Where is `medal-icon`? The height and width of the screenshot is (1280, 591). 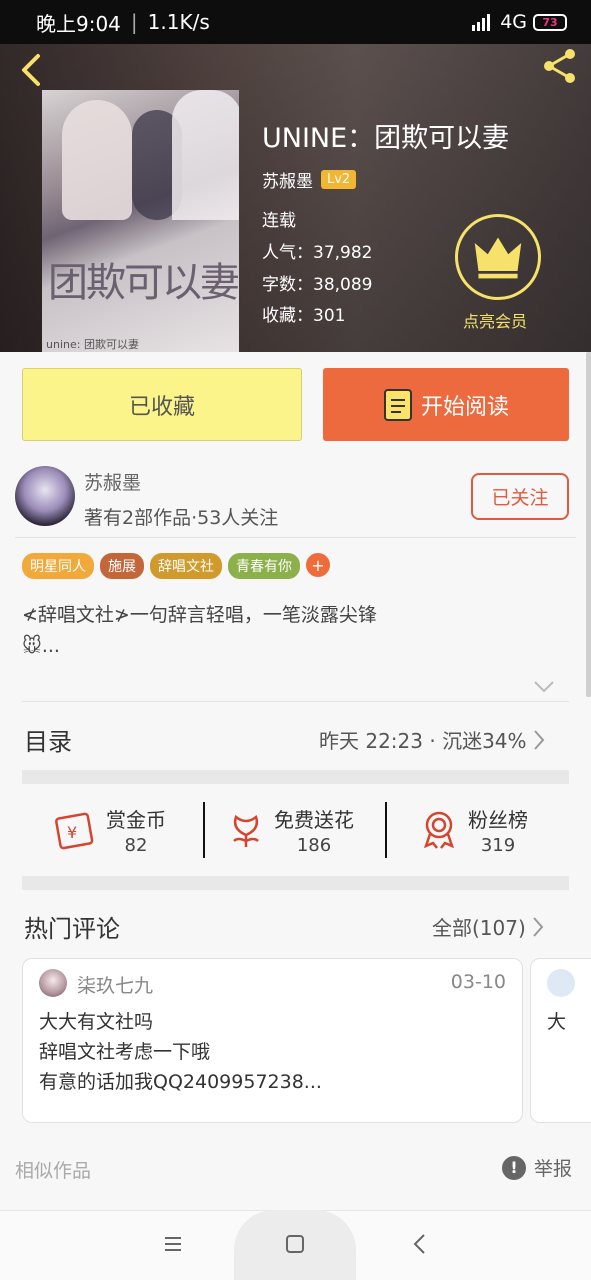
medal-icon is located at coordinates (439, 830).